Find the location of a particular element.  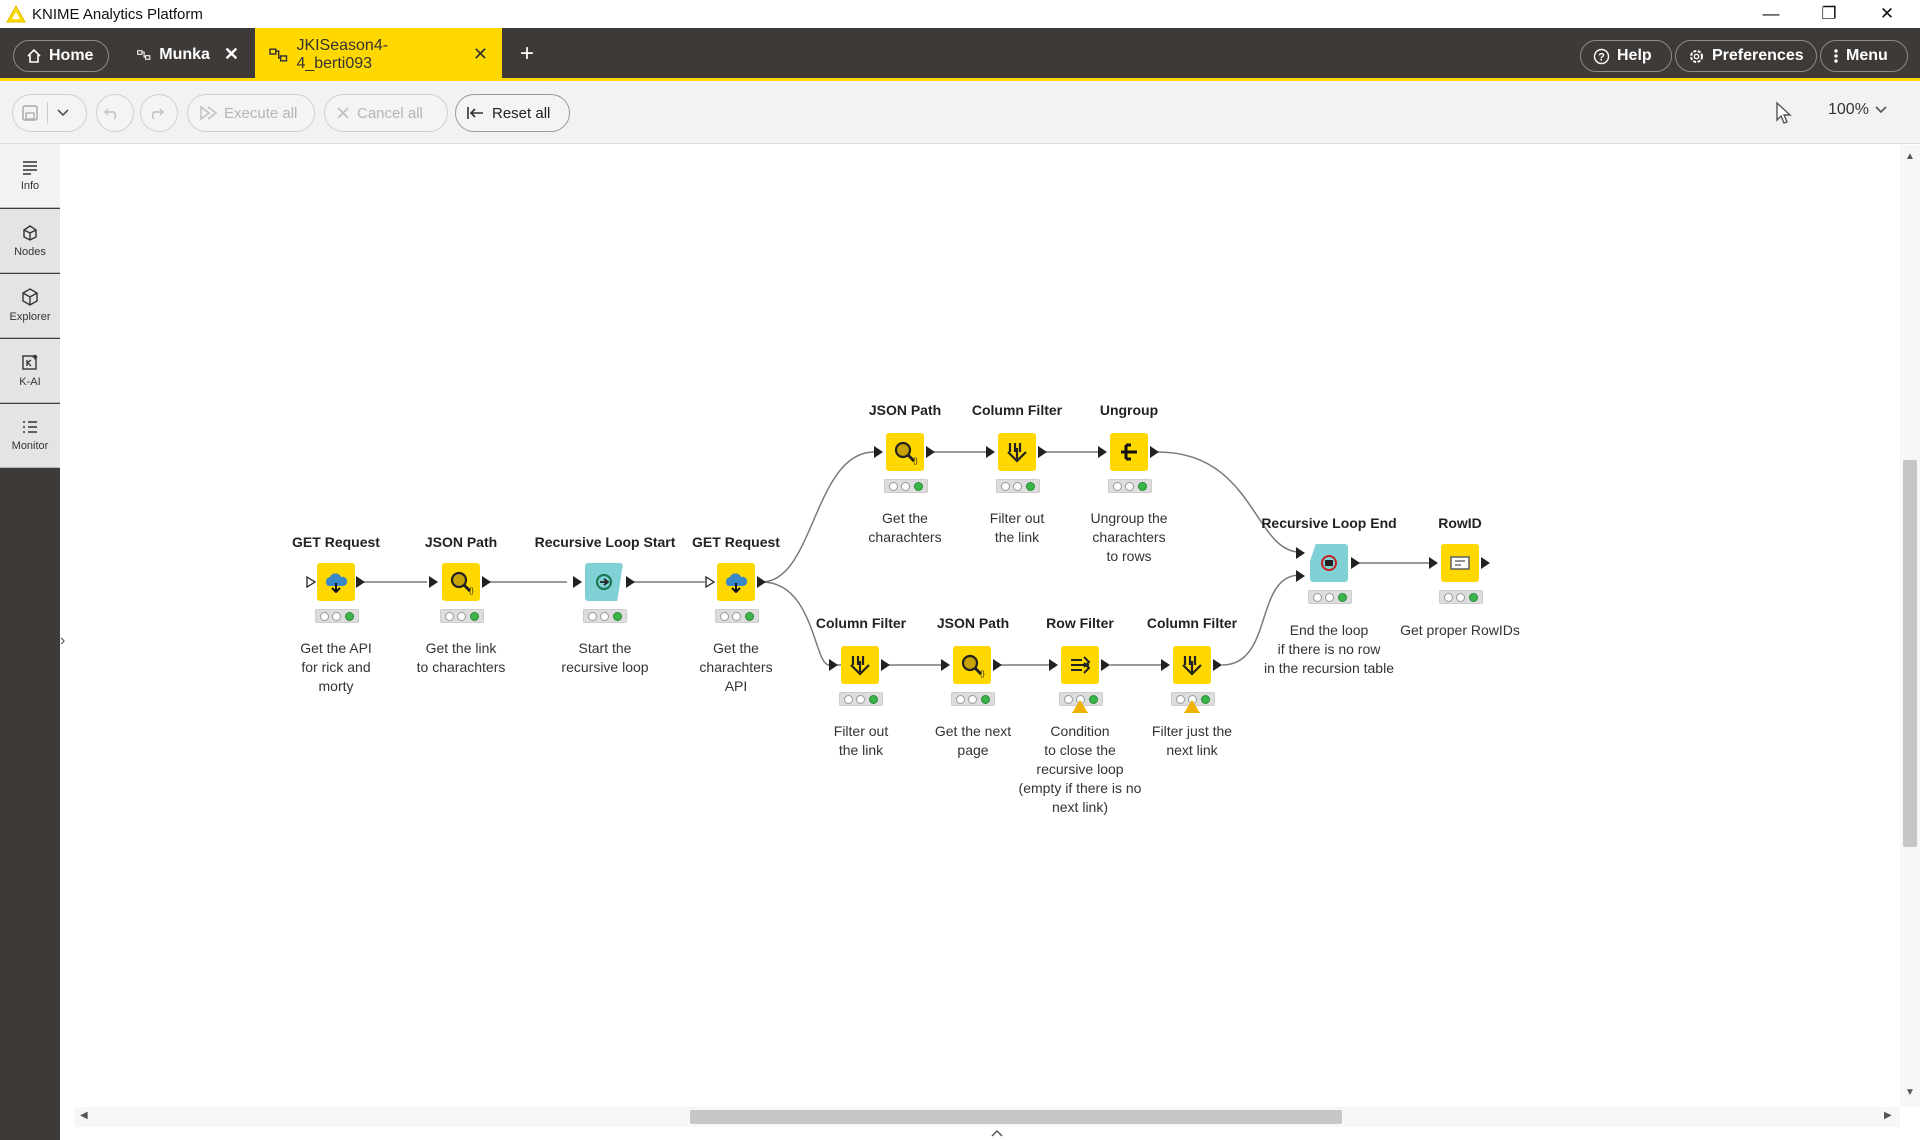

sidebar-item-explorer: Explorer is located at coordinates (30, 306).